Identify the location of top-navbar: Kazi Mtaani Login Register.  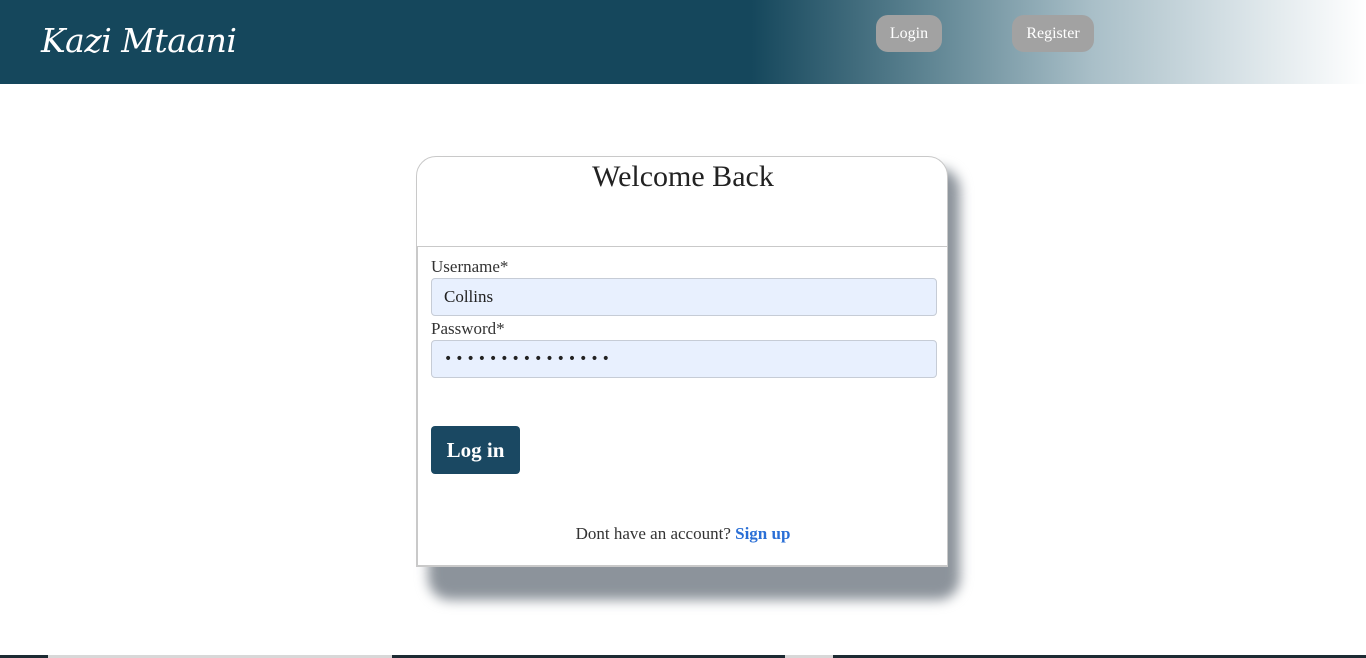
(683, 42).